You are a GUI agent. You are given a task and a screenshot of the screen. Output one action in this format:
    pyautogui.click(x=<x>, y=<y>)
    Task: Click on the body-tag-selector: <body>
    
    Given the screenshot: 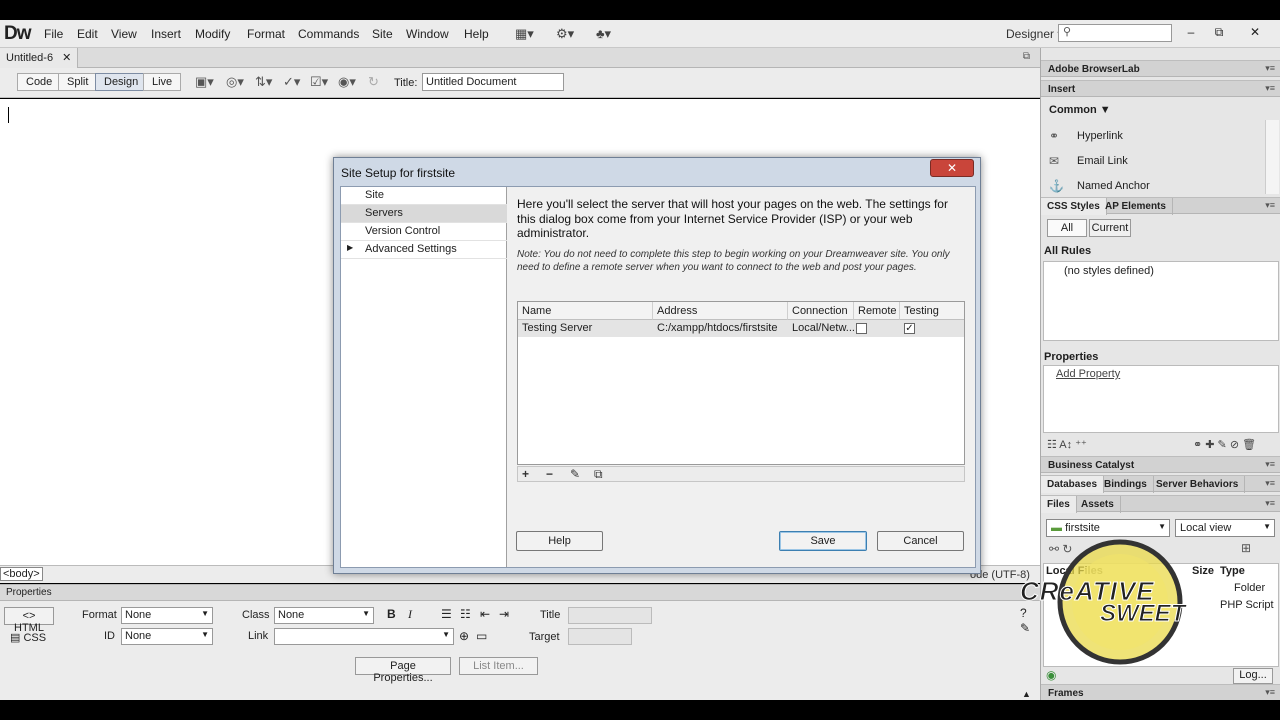 What is the action you would take?
    pyautogui.click(x=21, y=574)
    